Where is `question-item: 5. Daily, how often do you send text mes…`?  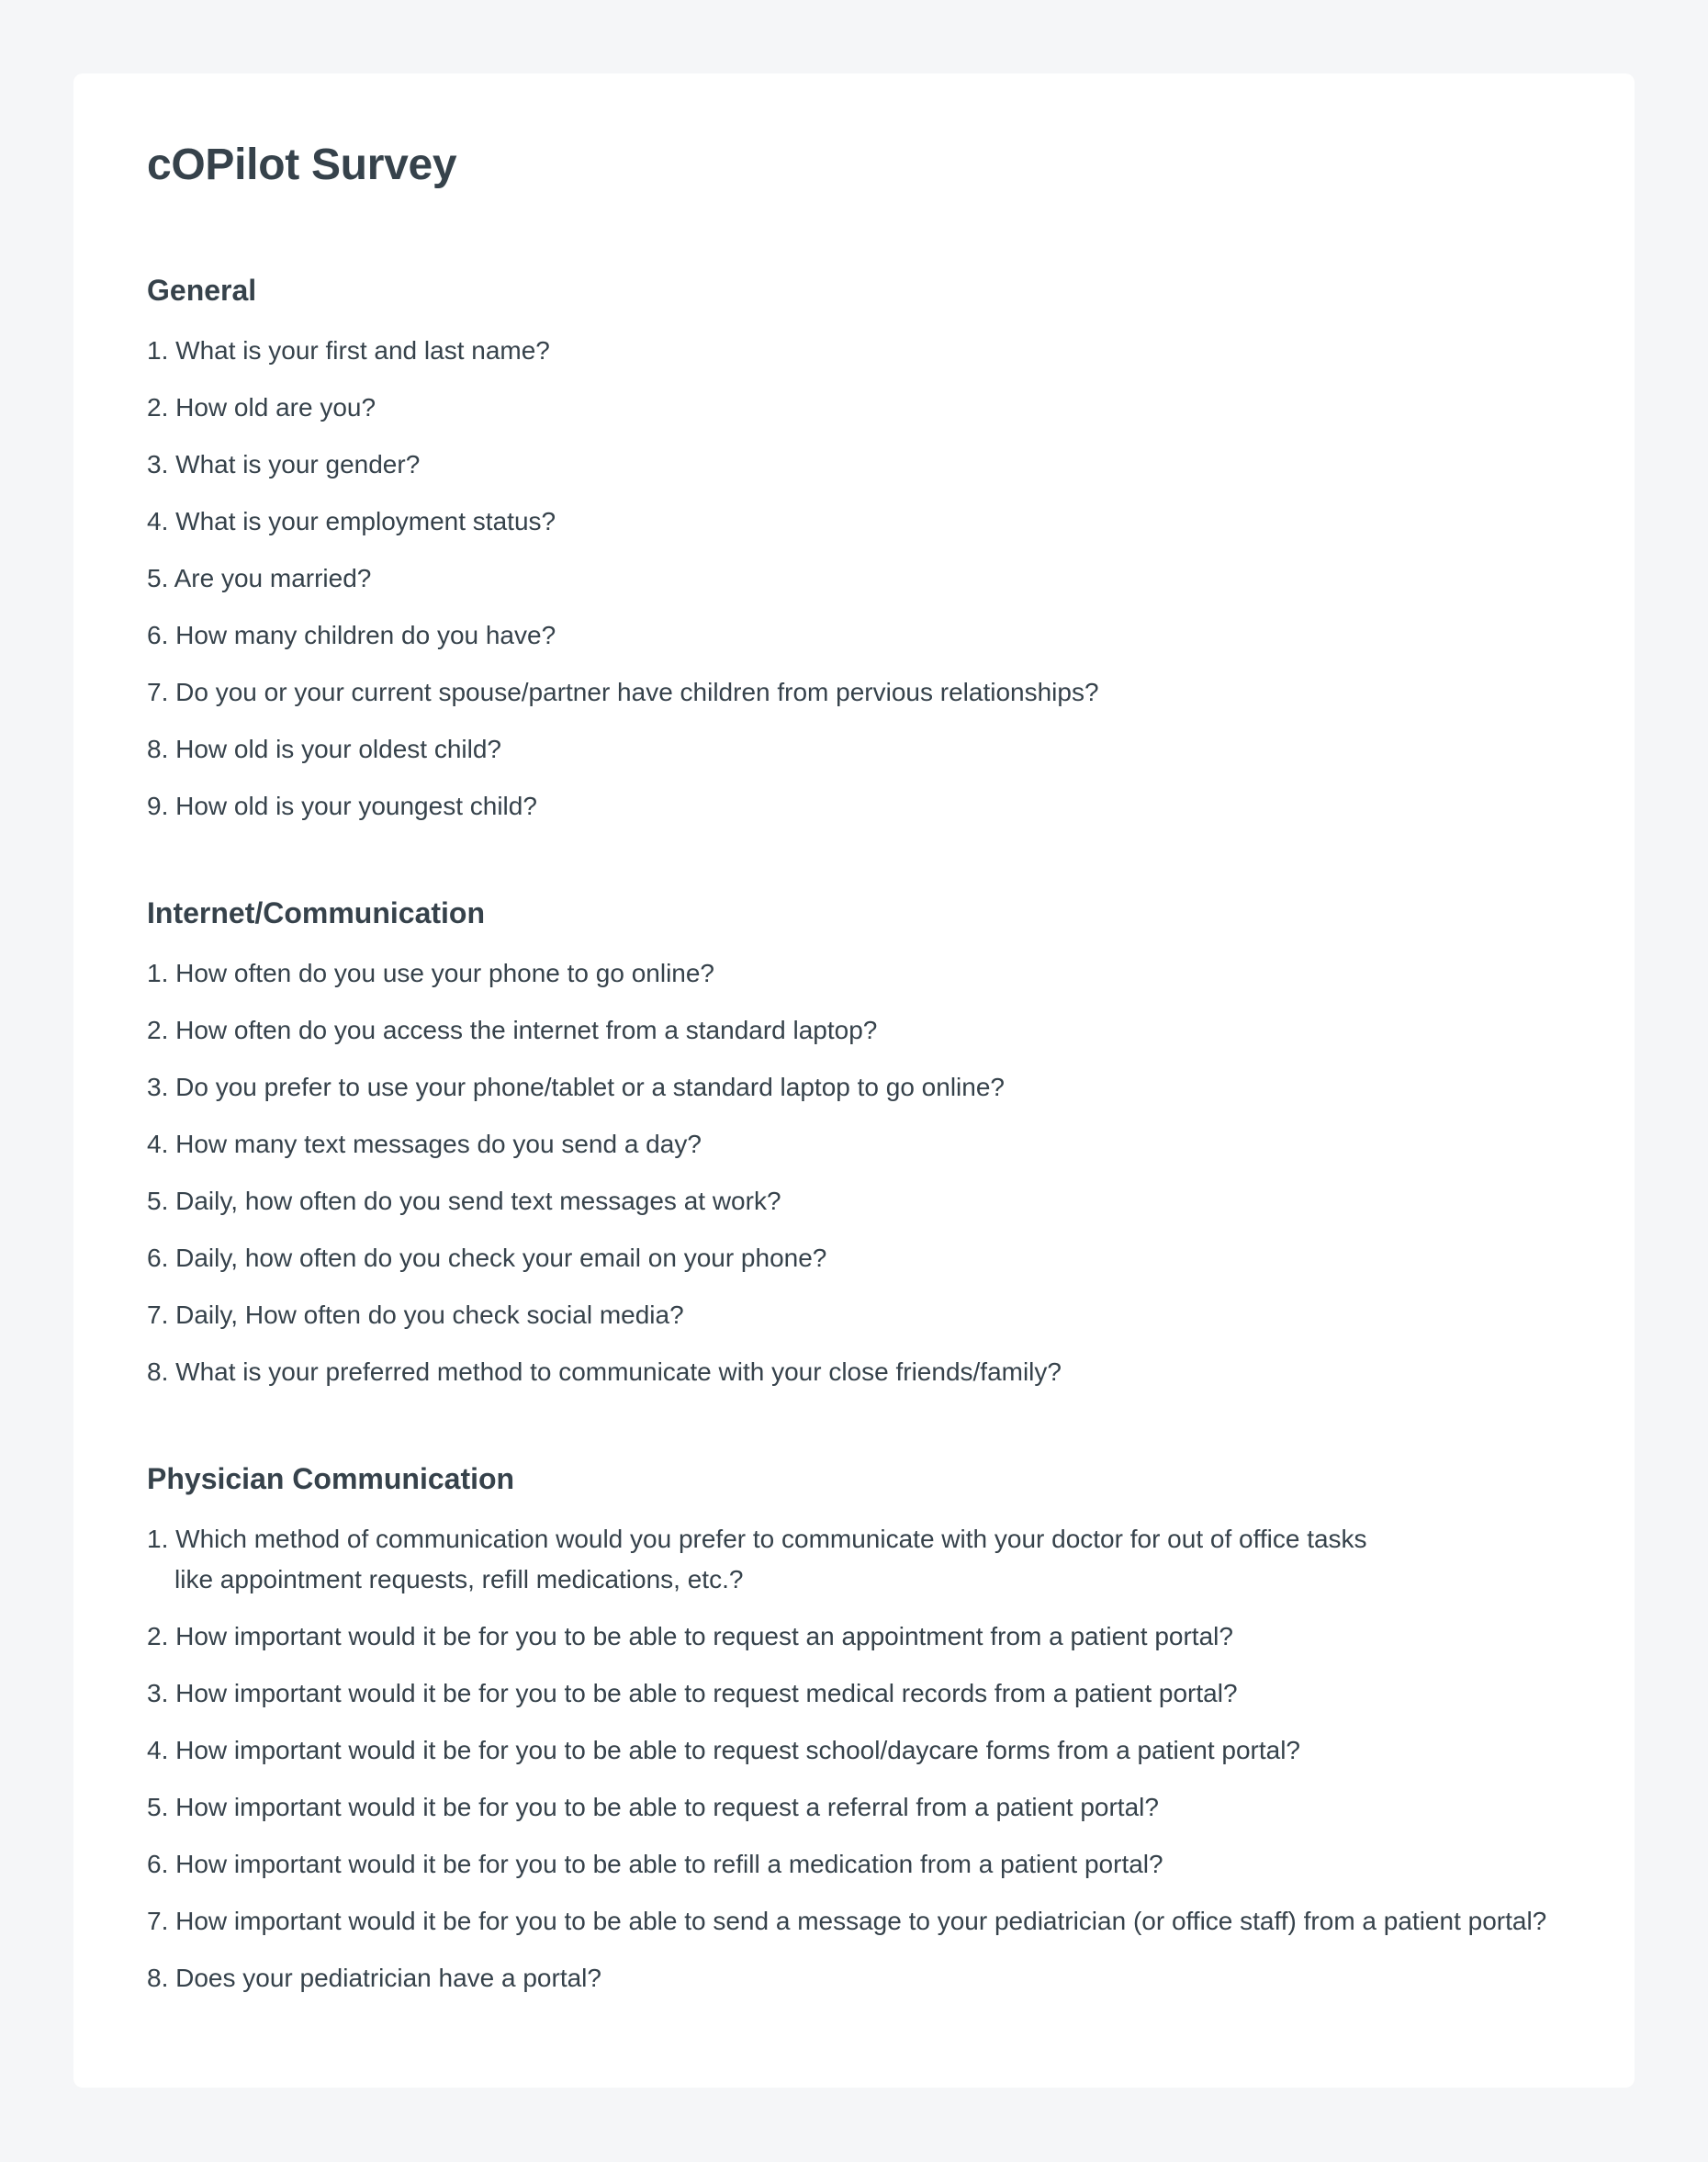
question-item: 5. Daily, how often do you send text mes… is located at coordinates (854, 1201).